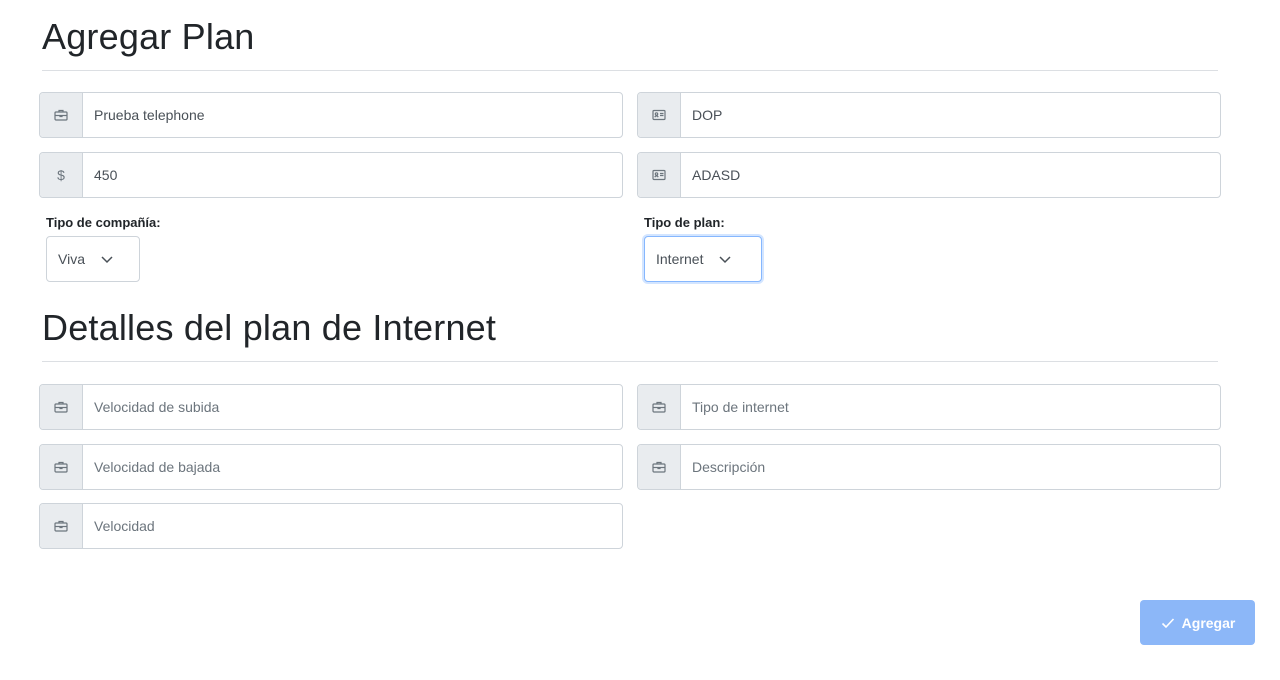 Image resolution: width=1280 pixels, height=680 pixels. What do you see at coordinates (630, 361) in the screenshot?
I see `details-divider` at bounding box center [630, 361].